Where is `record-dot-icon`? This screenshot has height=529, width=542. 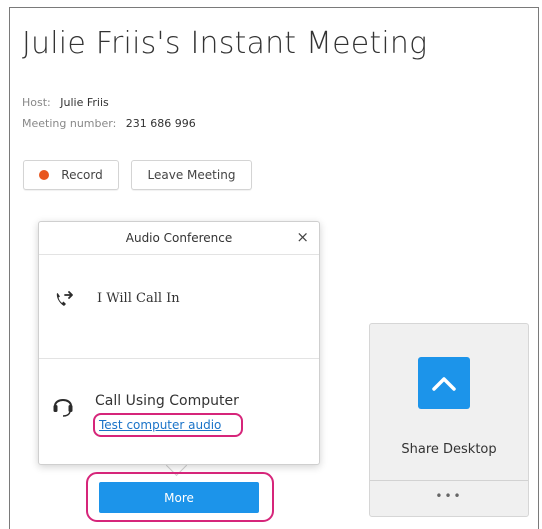
record-dot-icon is located at coordinates (44, 175).